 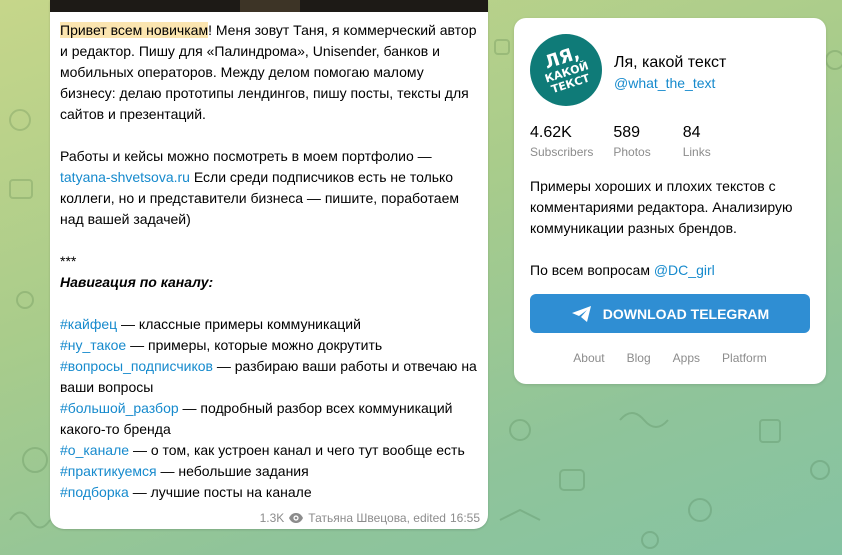 I want to click on footer-link-apps: Apps, so click(x=686, y=358).